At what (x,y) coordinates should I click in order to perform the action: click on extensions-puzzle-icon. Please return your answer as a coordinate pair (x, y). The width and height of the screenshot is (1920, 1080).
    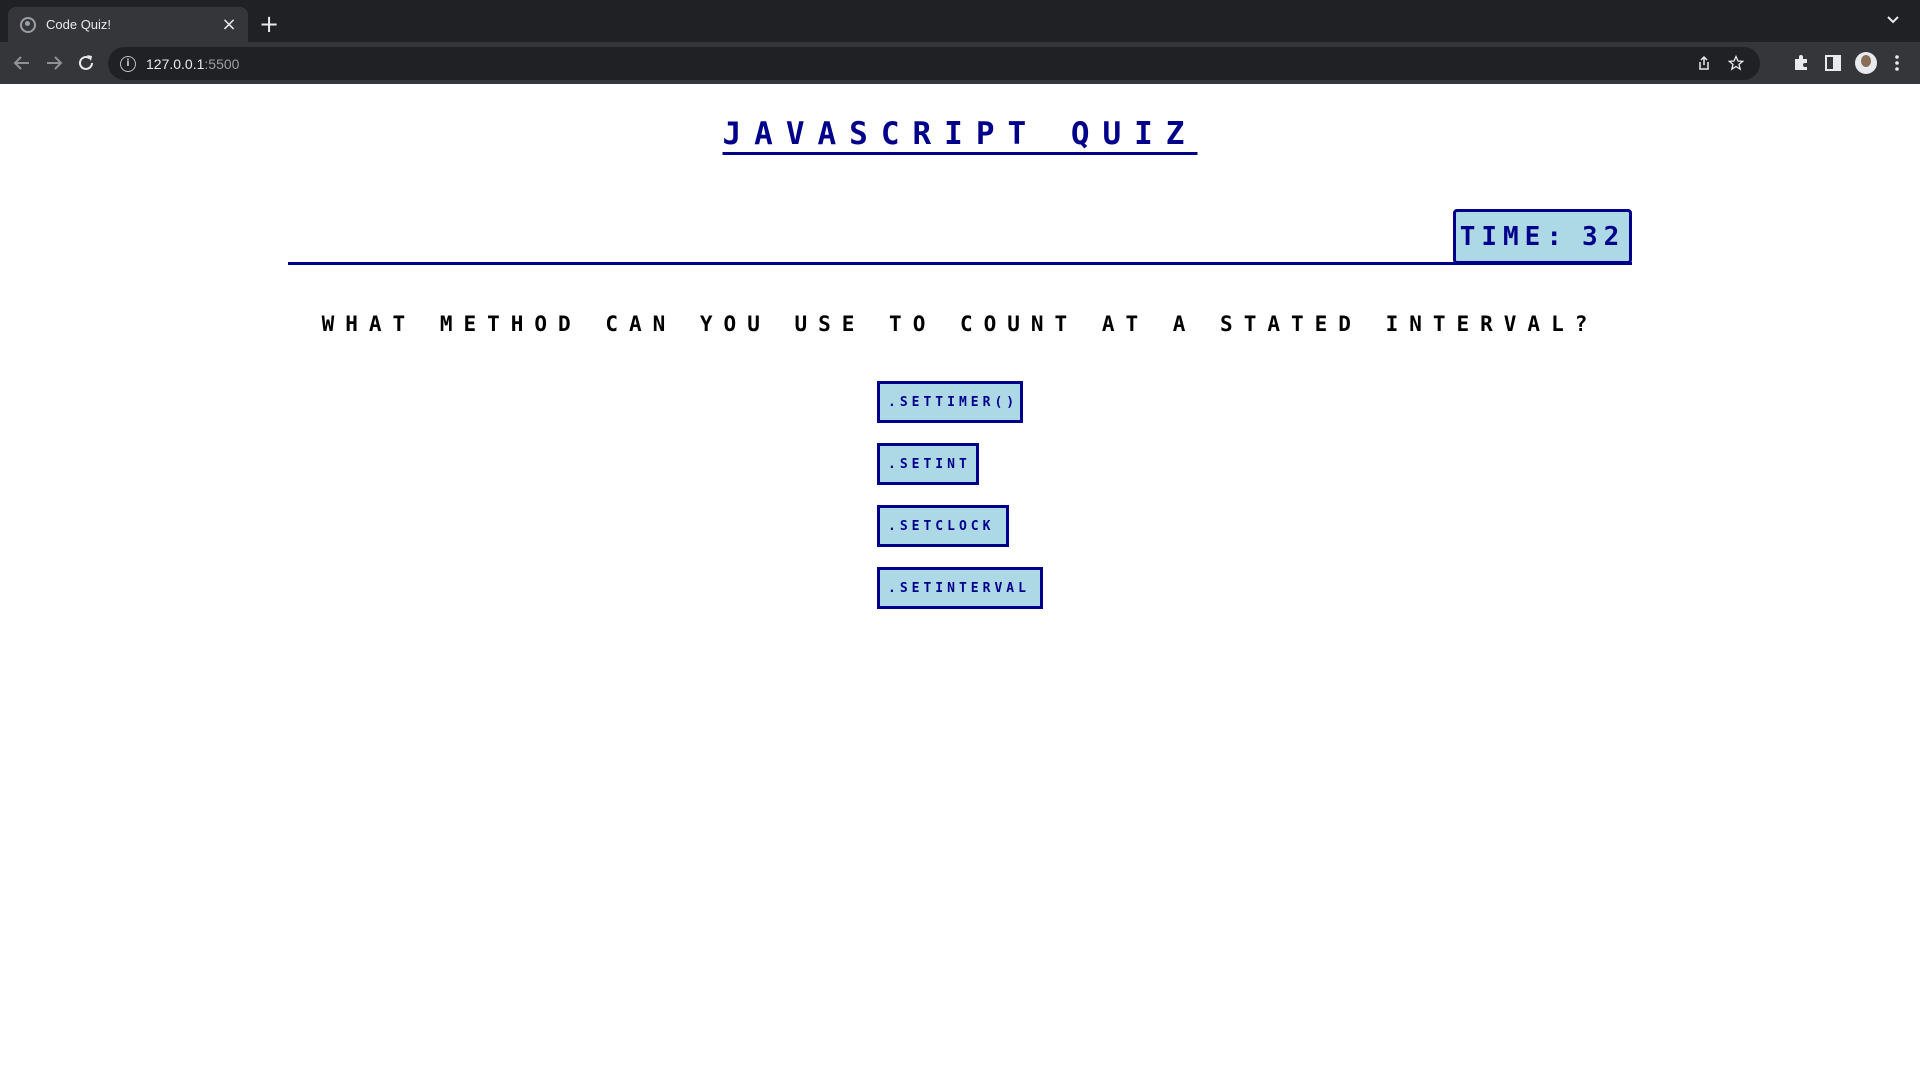
    Looking at the image, I should click on (1801, 63).